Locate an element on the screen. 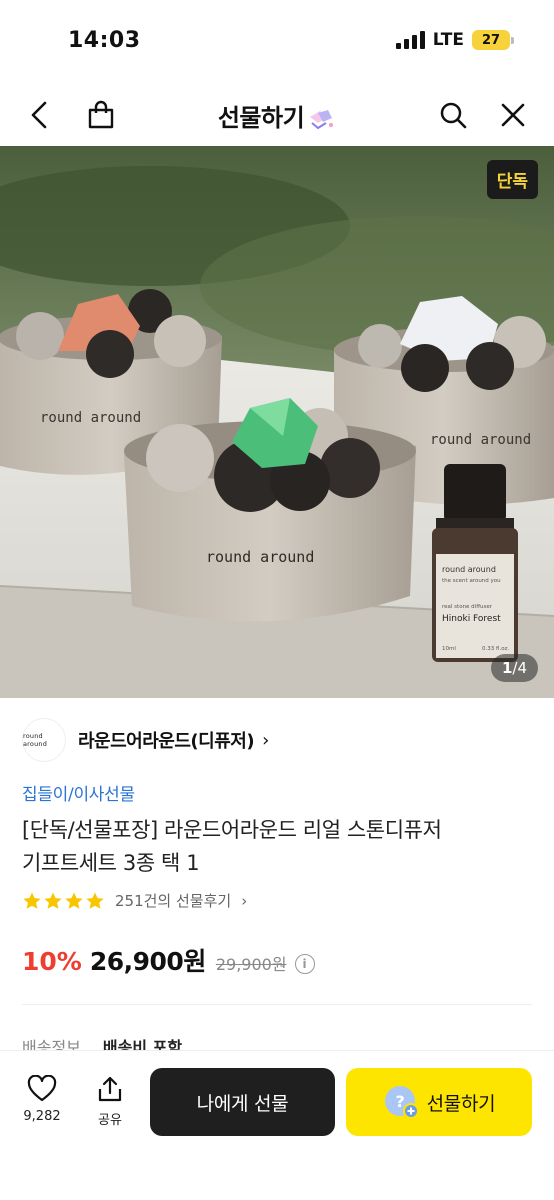 Image resolution: width=554 pixels, height=1200 pixels. battery-level: 27 is located at coordinates (491, 40).